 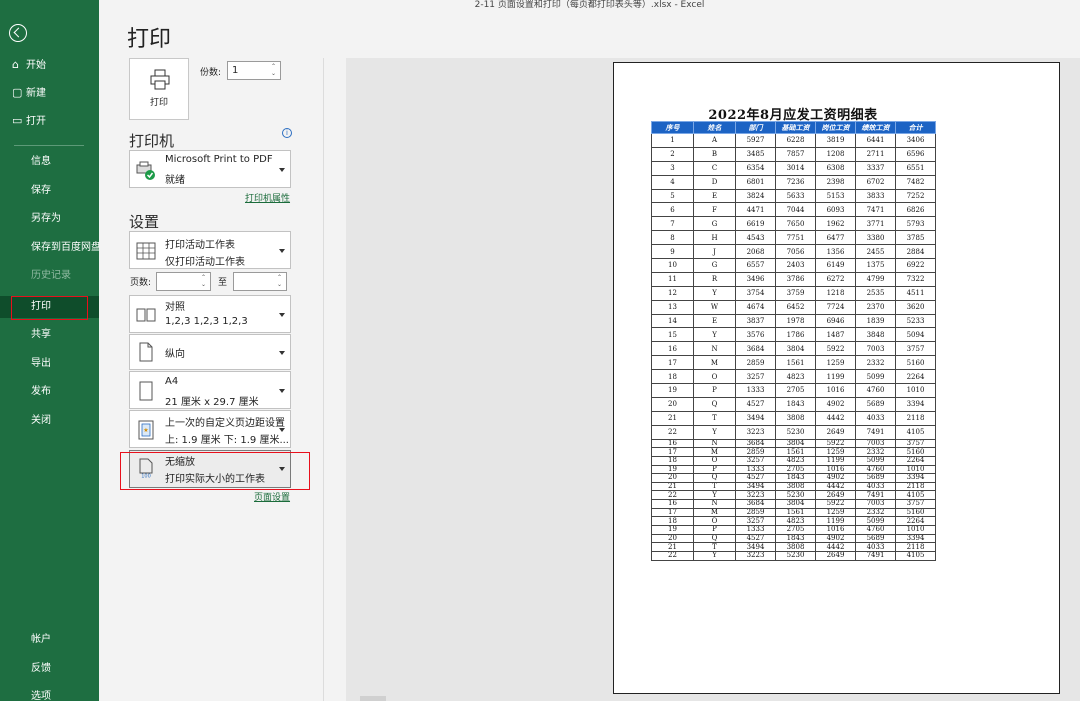 What do you see at coordinates (835, 321) in the screenshot?
I see `table-cell: 6946` at bounding box center [835, 321].